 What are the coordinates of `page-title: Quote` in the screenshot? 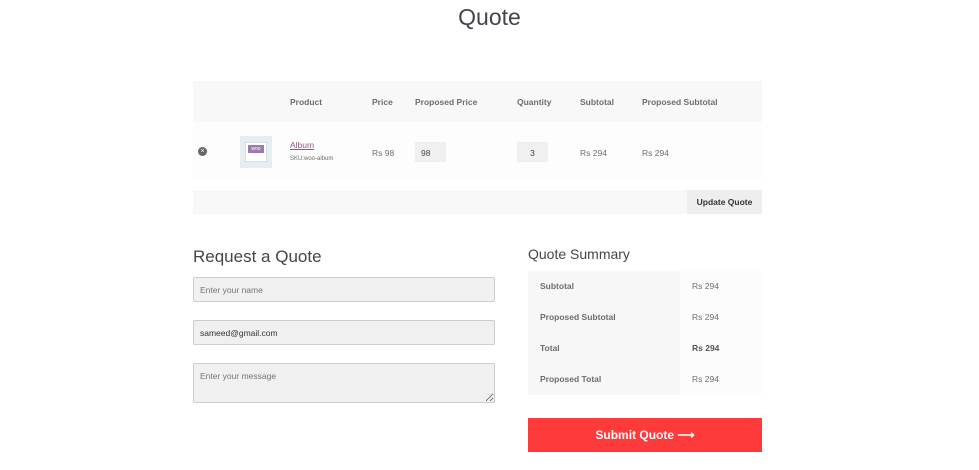 It's located at (489, 17).